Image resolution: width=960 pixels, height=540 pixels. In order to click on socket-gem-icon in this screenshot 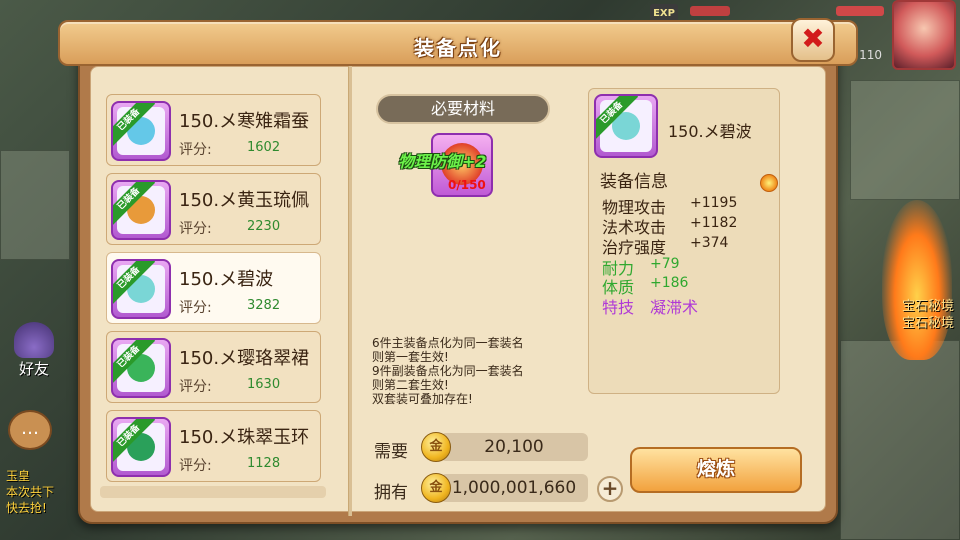, I will do `click(769, 183)`.